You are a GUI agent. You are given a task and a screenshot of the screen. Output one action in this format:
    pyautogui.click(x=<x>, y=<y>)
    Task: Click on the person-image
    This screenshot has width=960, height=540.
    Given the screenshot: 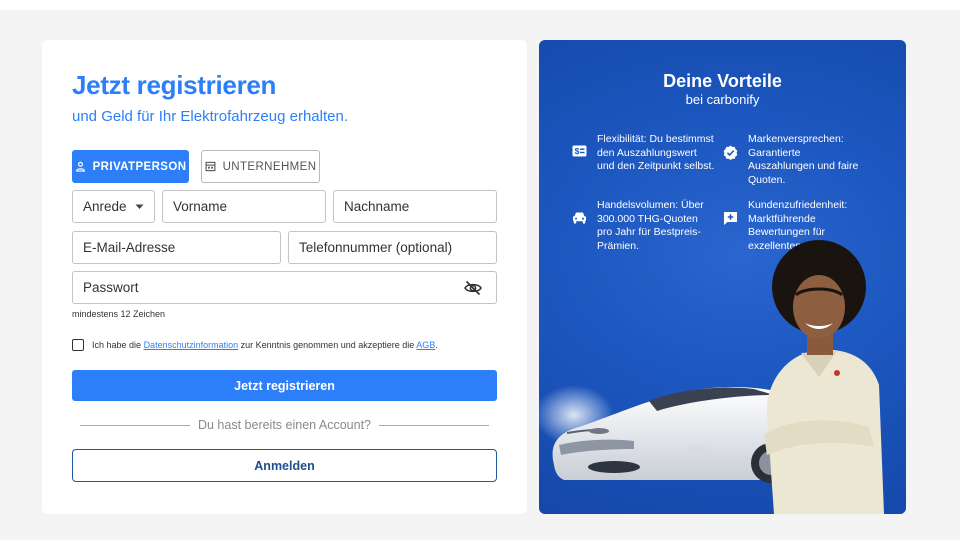 What is the action you would take?
    pyautogui.click(x=824, y=377)
    